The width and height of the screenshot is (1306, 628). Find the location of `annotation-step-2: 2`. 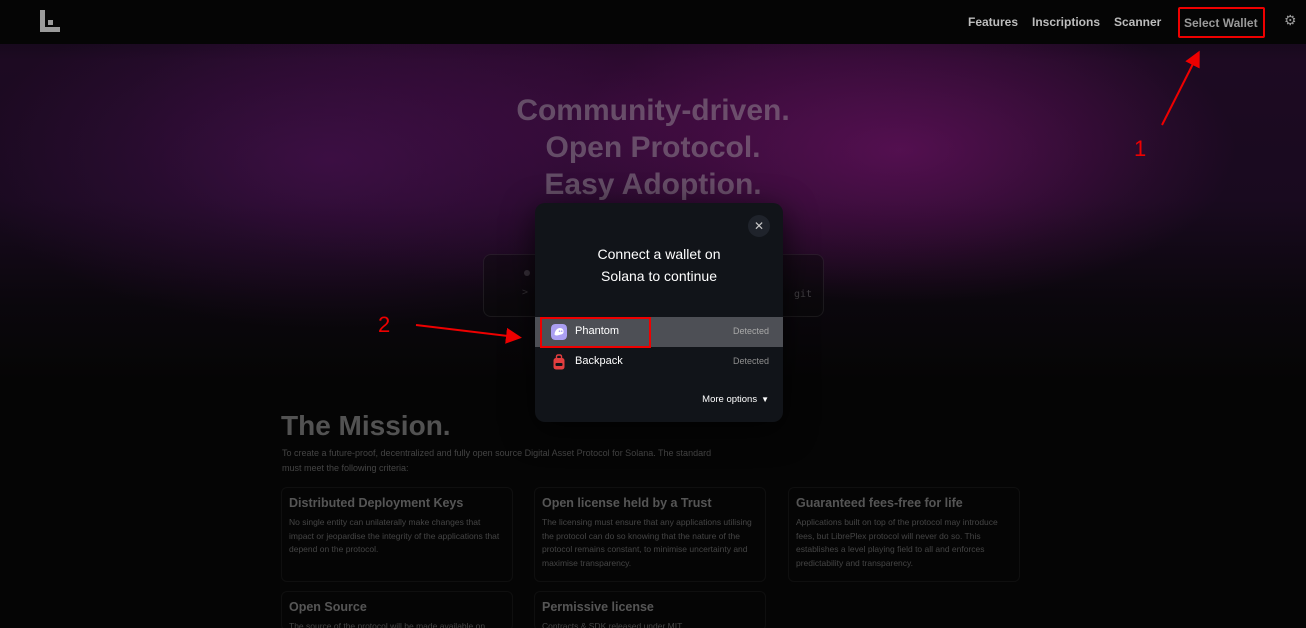

annotation-step-2: 2 is located at coordinates (384, 324).